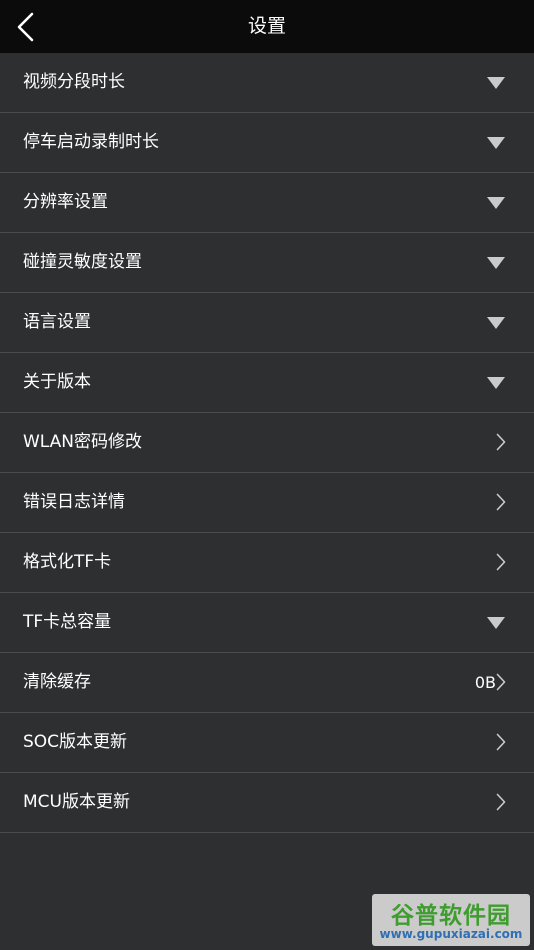  Describe the element at coordinates (74, 502) in the screenshot. I see `settings-item-label: 错误日志详情` at that location.